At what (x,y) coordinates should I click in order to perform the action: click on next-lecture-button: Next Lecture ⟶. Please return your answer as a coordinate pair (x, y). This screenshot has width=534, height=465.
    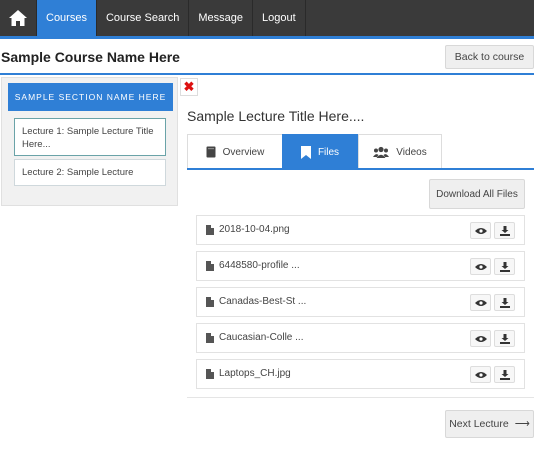
    Looking at the image, I should click on (489, 424).